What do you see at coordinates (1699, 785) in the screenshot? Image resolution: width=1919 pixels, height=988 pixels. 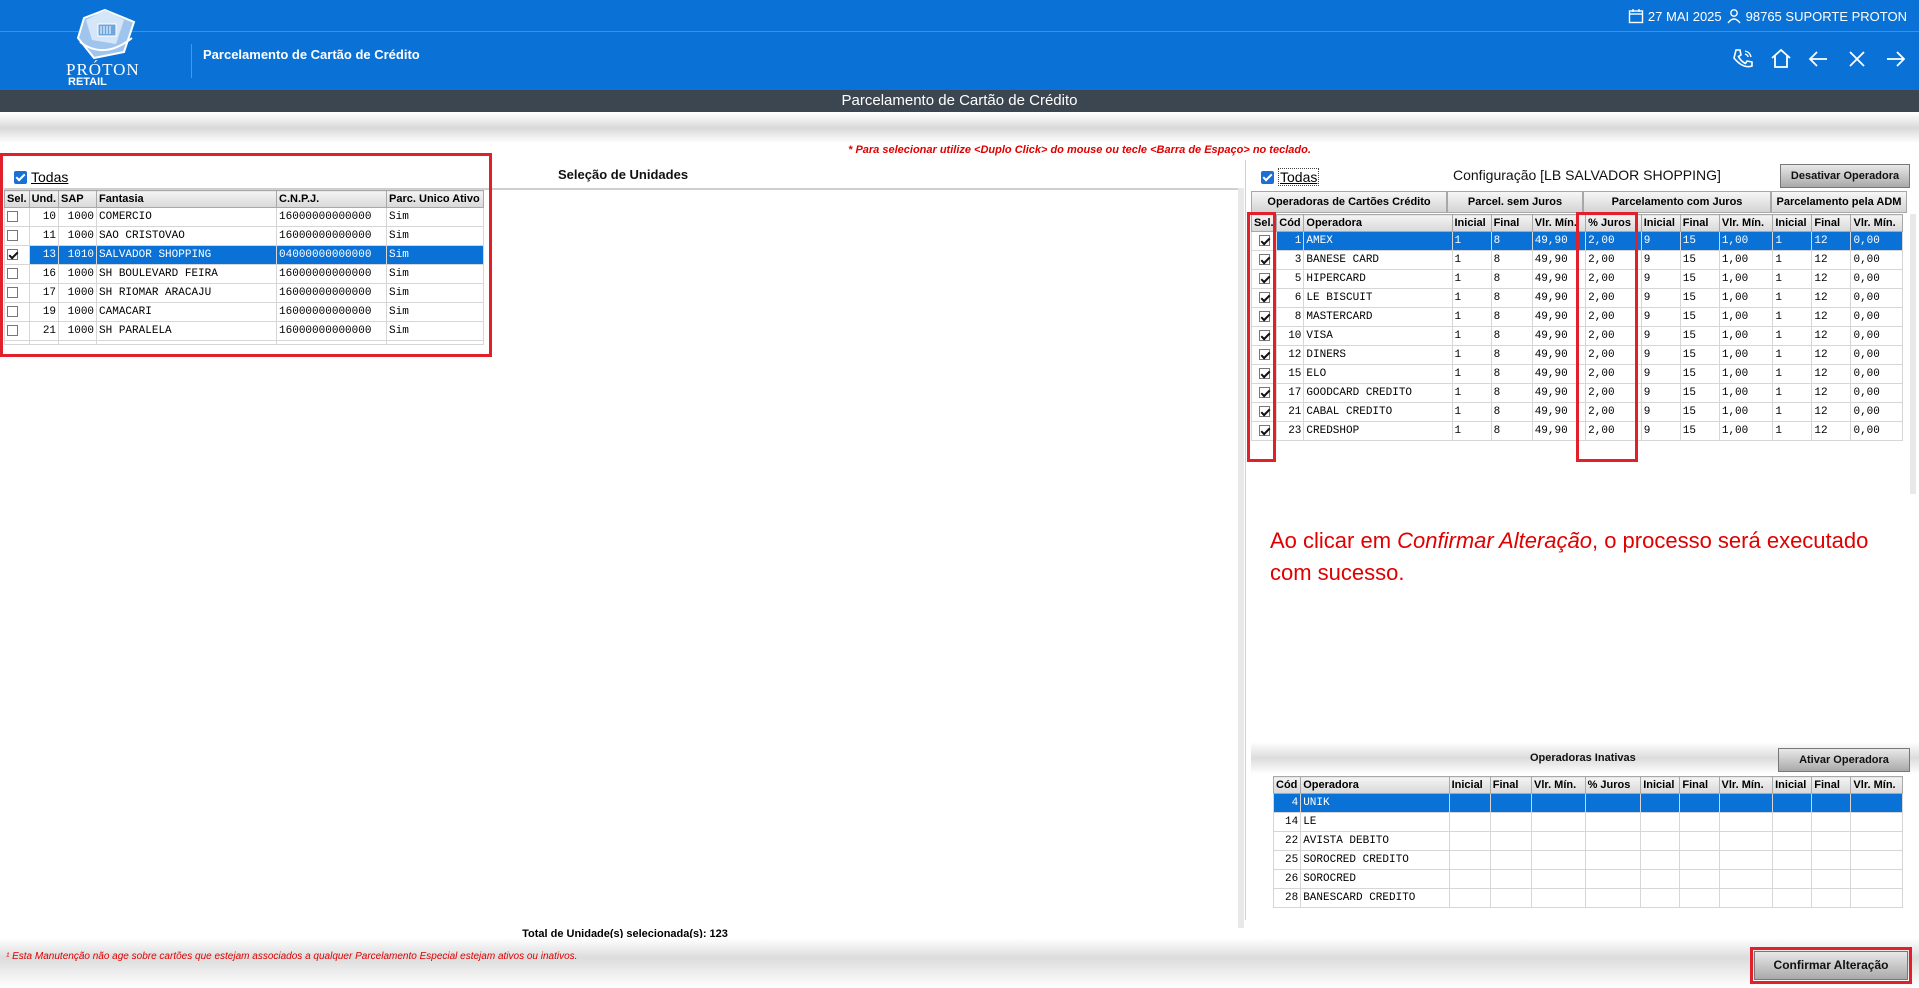 I see `inactive-col-7: Final` at bounding box center [1699, 785].